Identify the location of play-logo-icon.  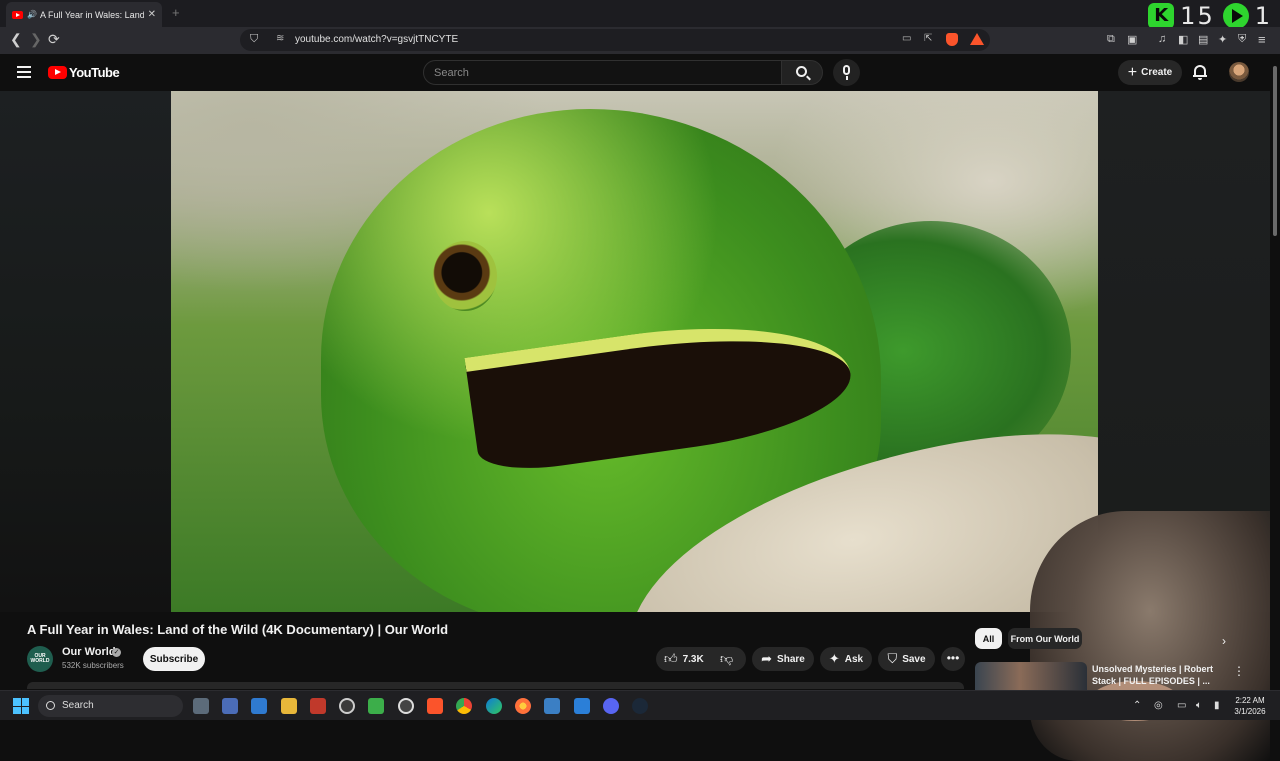
(1235, 15).